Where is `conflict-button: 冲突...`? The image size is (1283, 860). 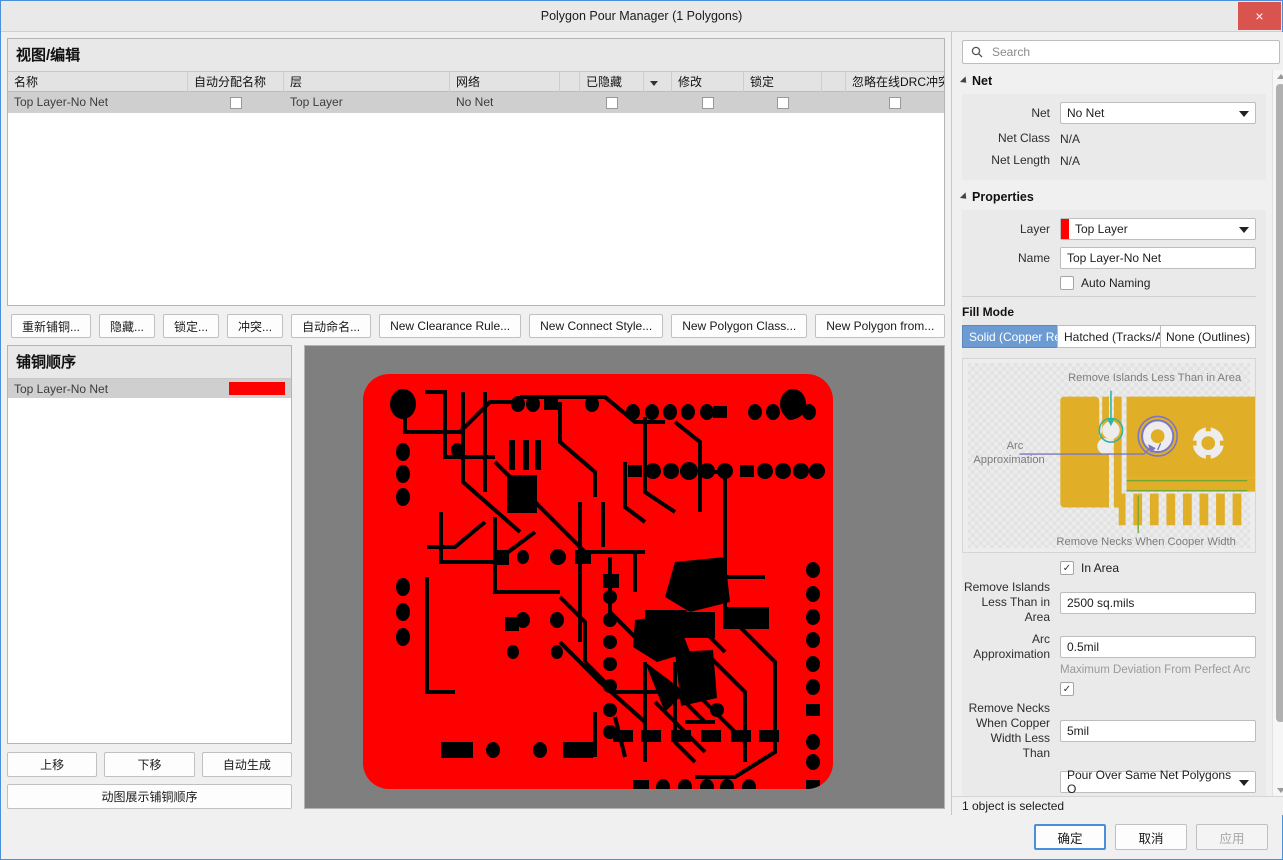
conflict-button: 冲突... is located at coordinates (255, 326).